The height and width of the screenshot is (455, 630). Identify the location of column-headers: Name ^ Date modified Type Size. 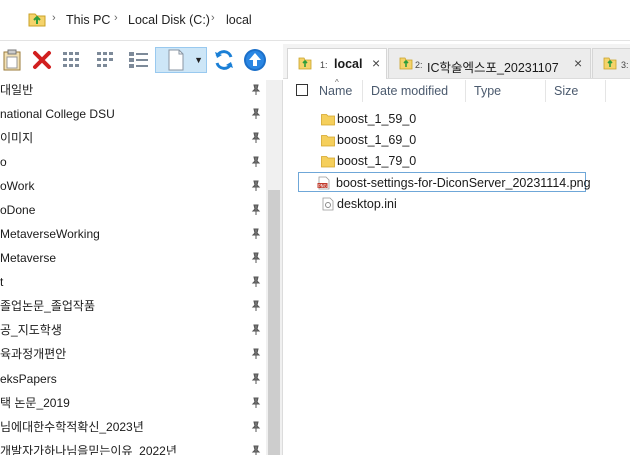
(456, 91).